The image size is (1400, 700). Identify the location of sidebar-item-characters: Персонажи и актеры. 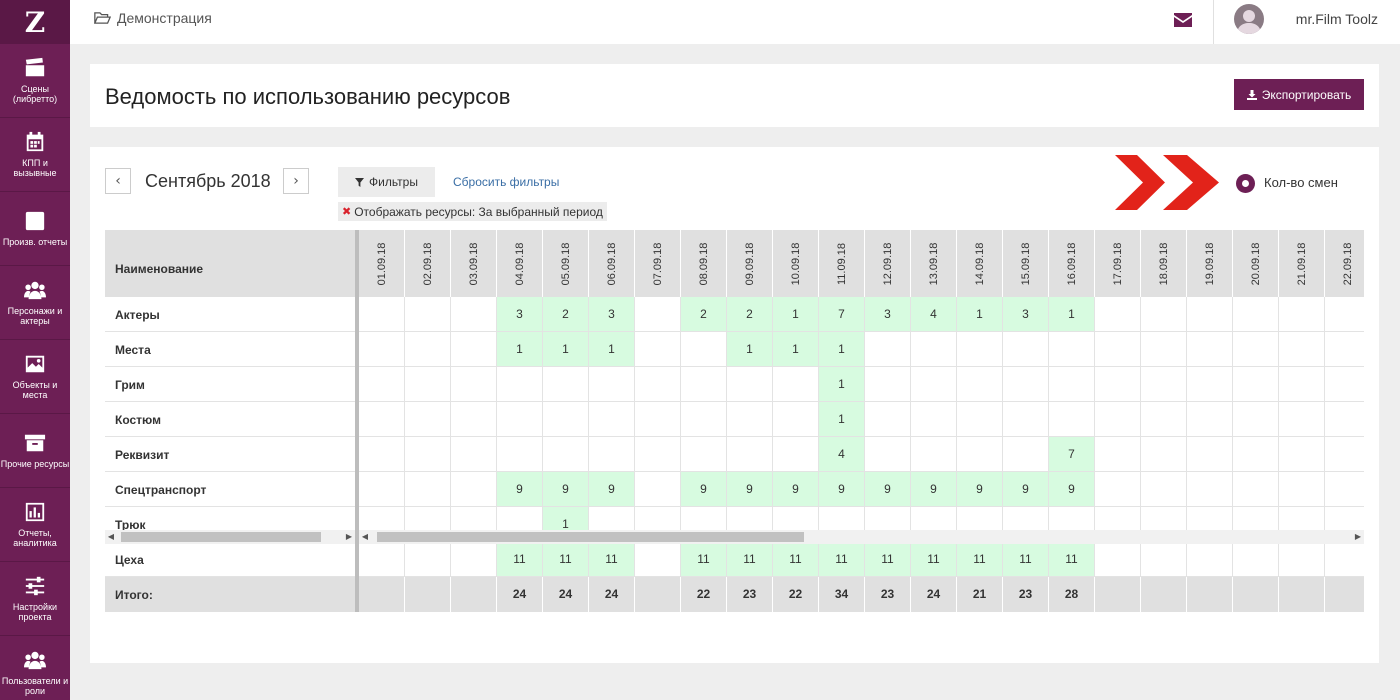
(35, 303).